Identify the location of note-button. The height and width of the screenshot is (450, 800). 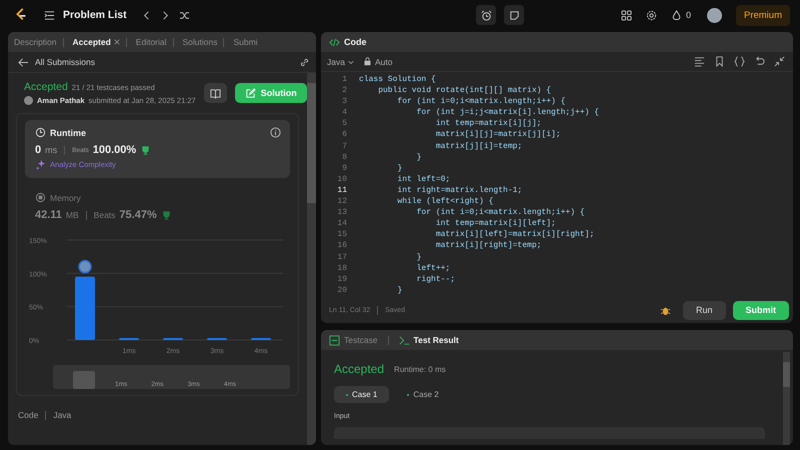
(514, 15).